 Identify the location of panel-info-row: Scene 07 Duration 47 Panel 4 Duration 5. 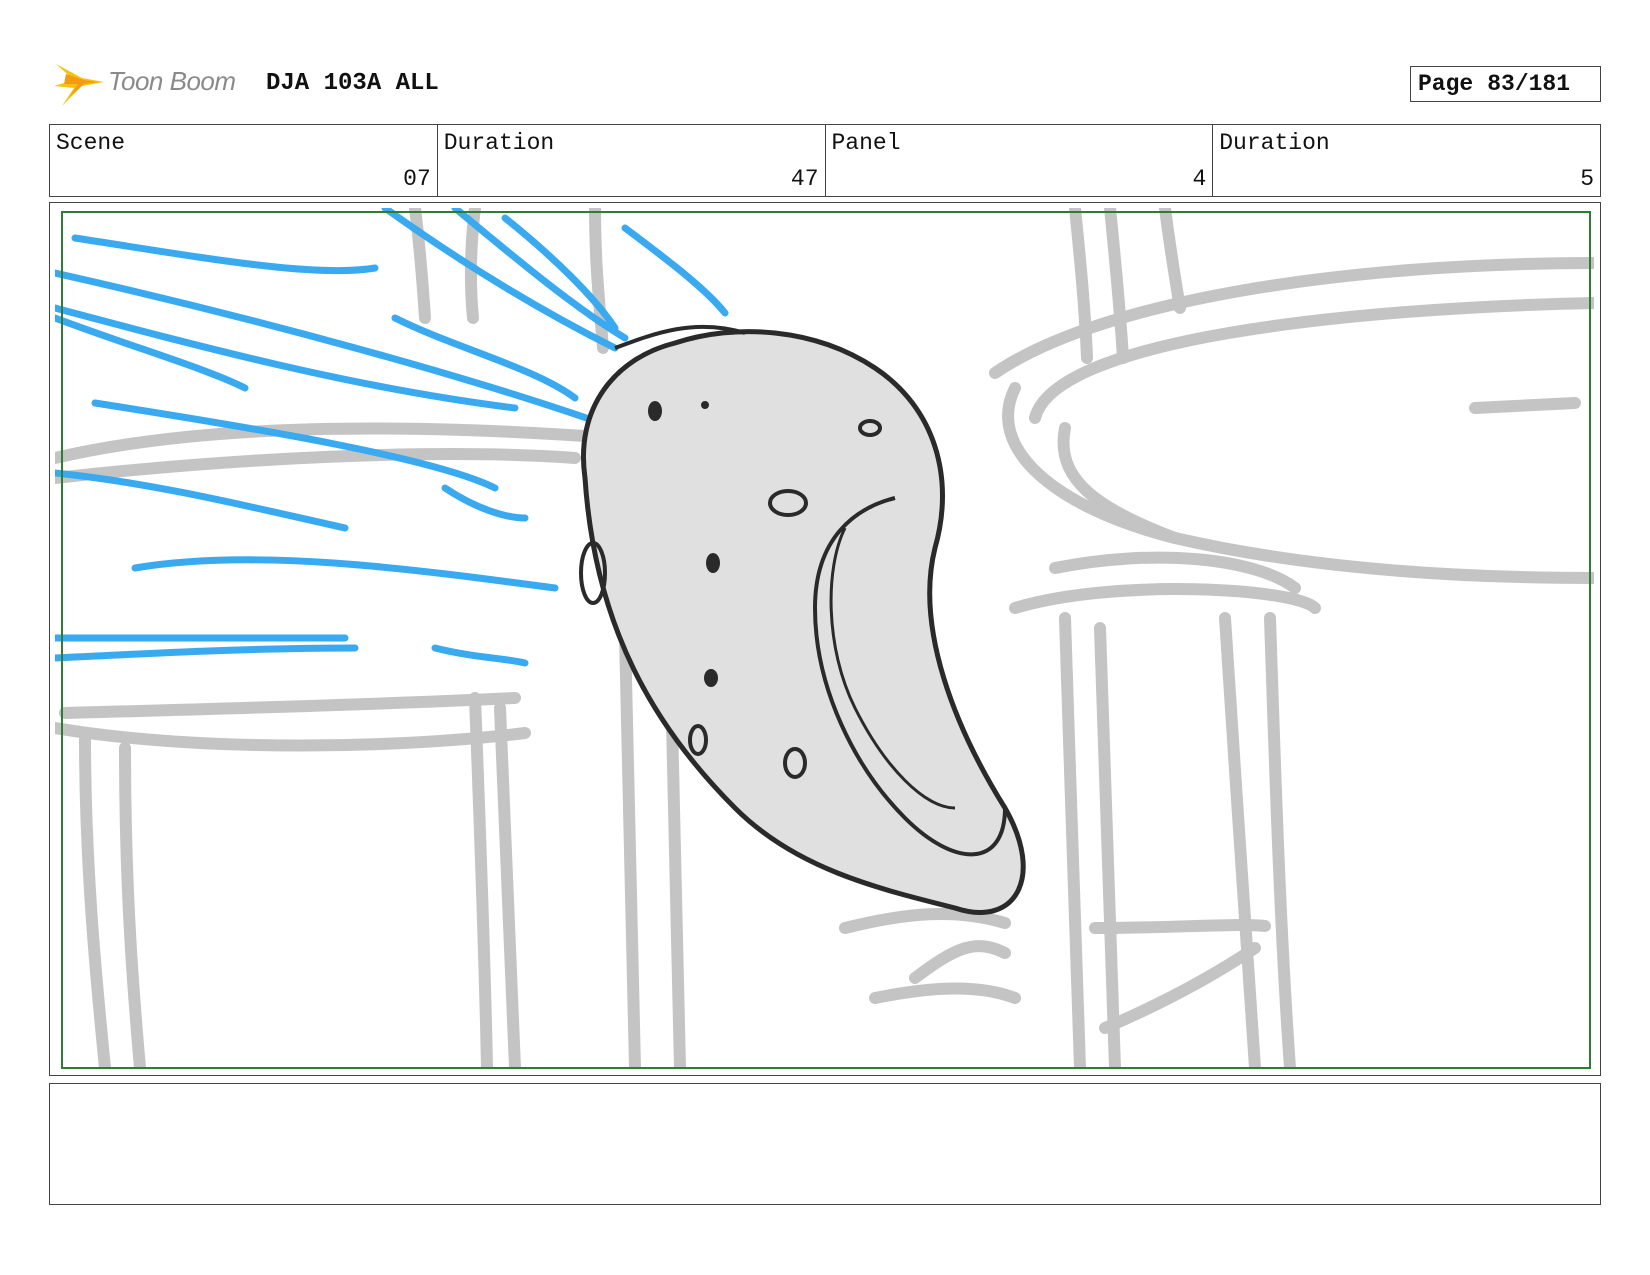
(825, 160).